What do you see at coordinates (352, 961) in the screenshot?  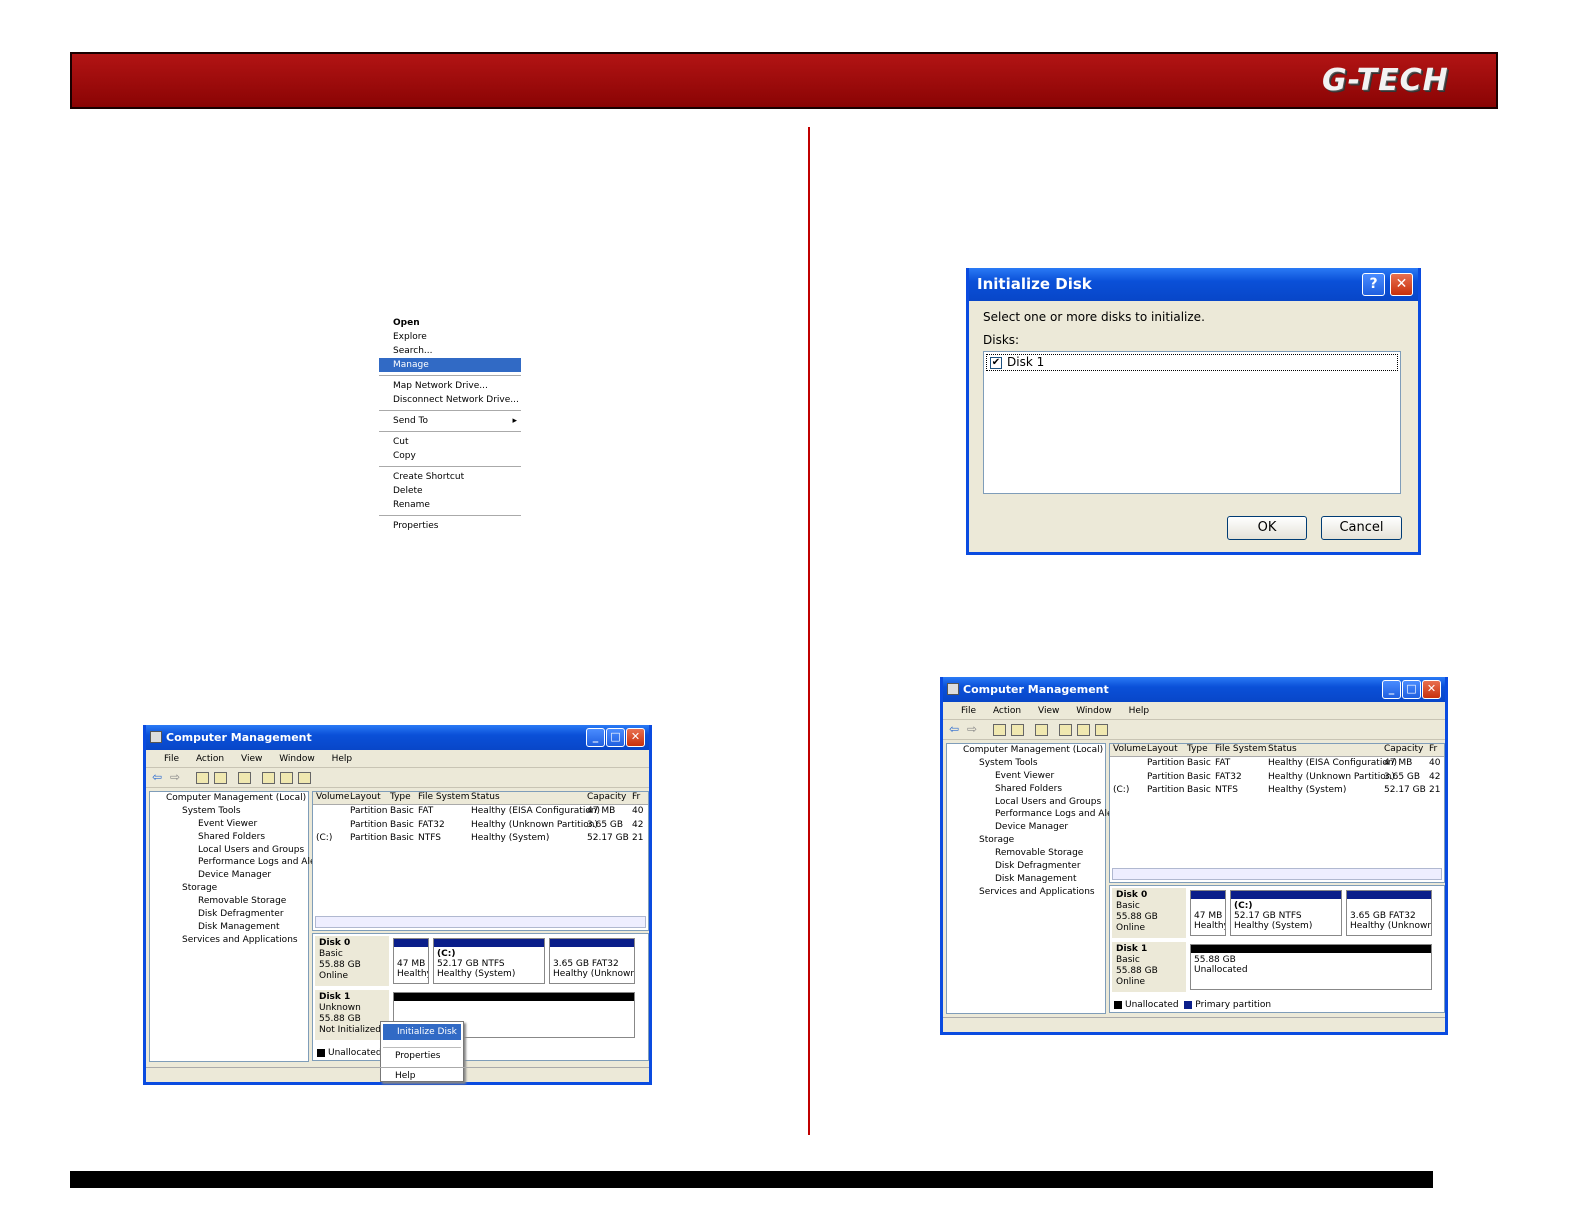 I see `disk0-label: Disk 0 Basic 55.88 GB Online` at bounding box center [352, 961].